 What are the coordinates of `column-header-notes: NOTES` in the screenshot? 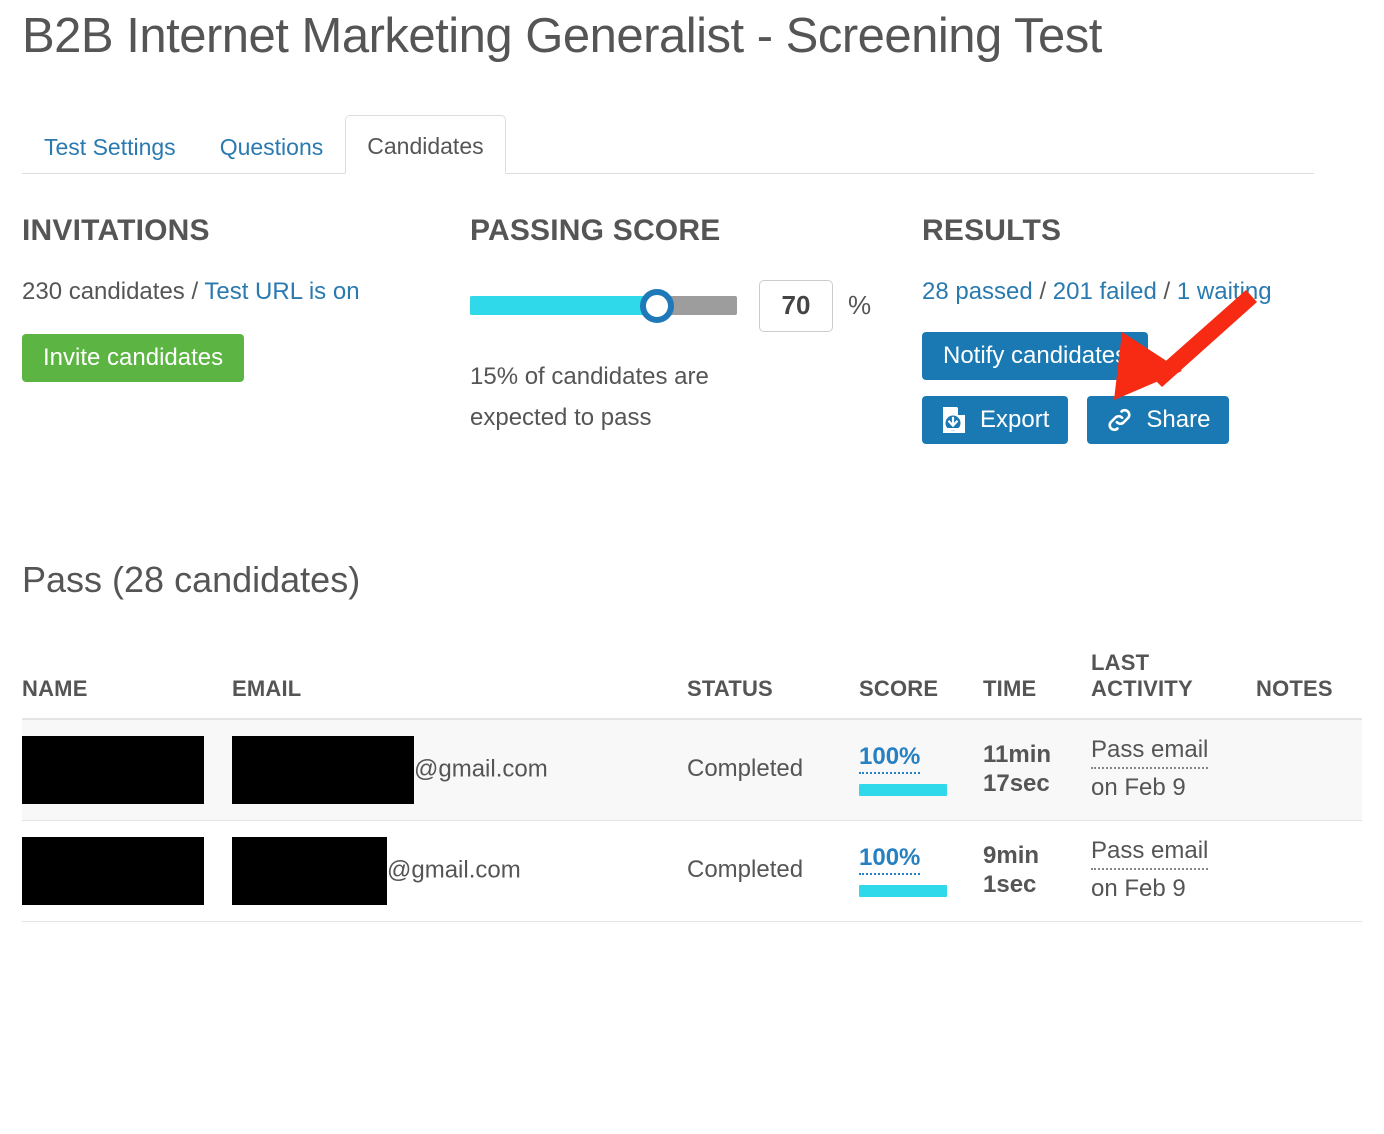 It's located at (1294, 688).